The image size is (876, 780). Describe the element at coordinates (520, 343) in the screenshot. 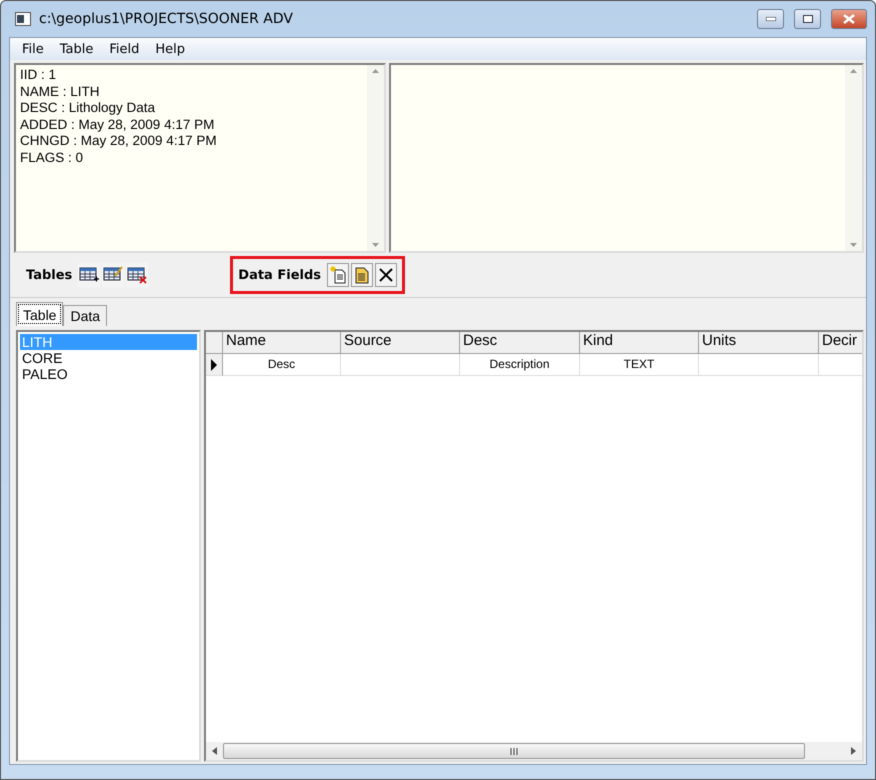

I see `column-header: Desc` at that location.